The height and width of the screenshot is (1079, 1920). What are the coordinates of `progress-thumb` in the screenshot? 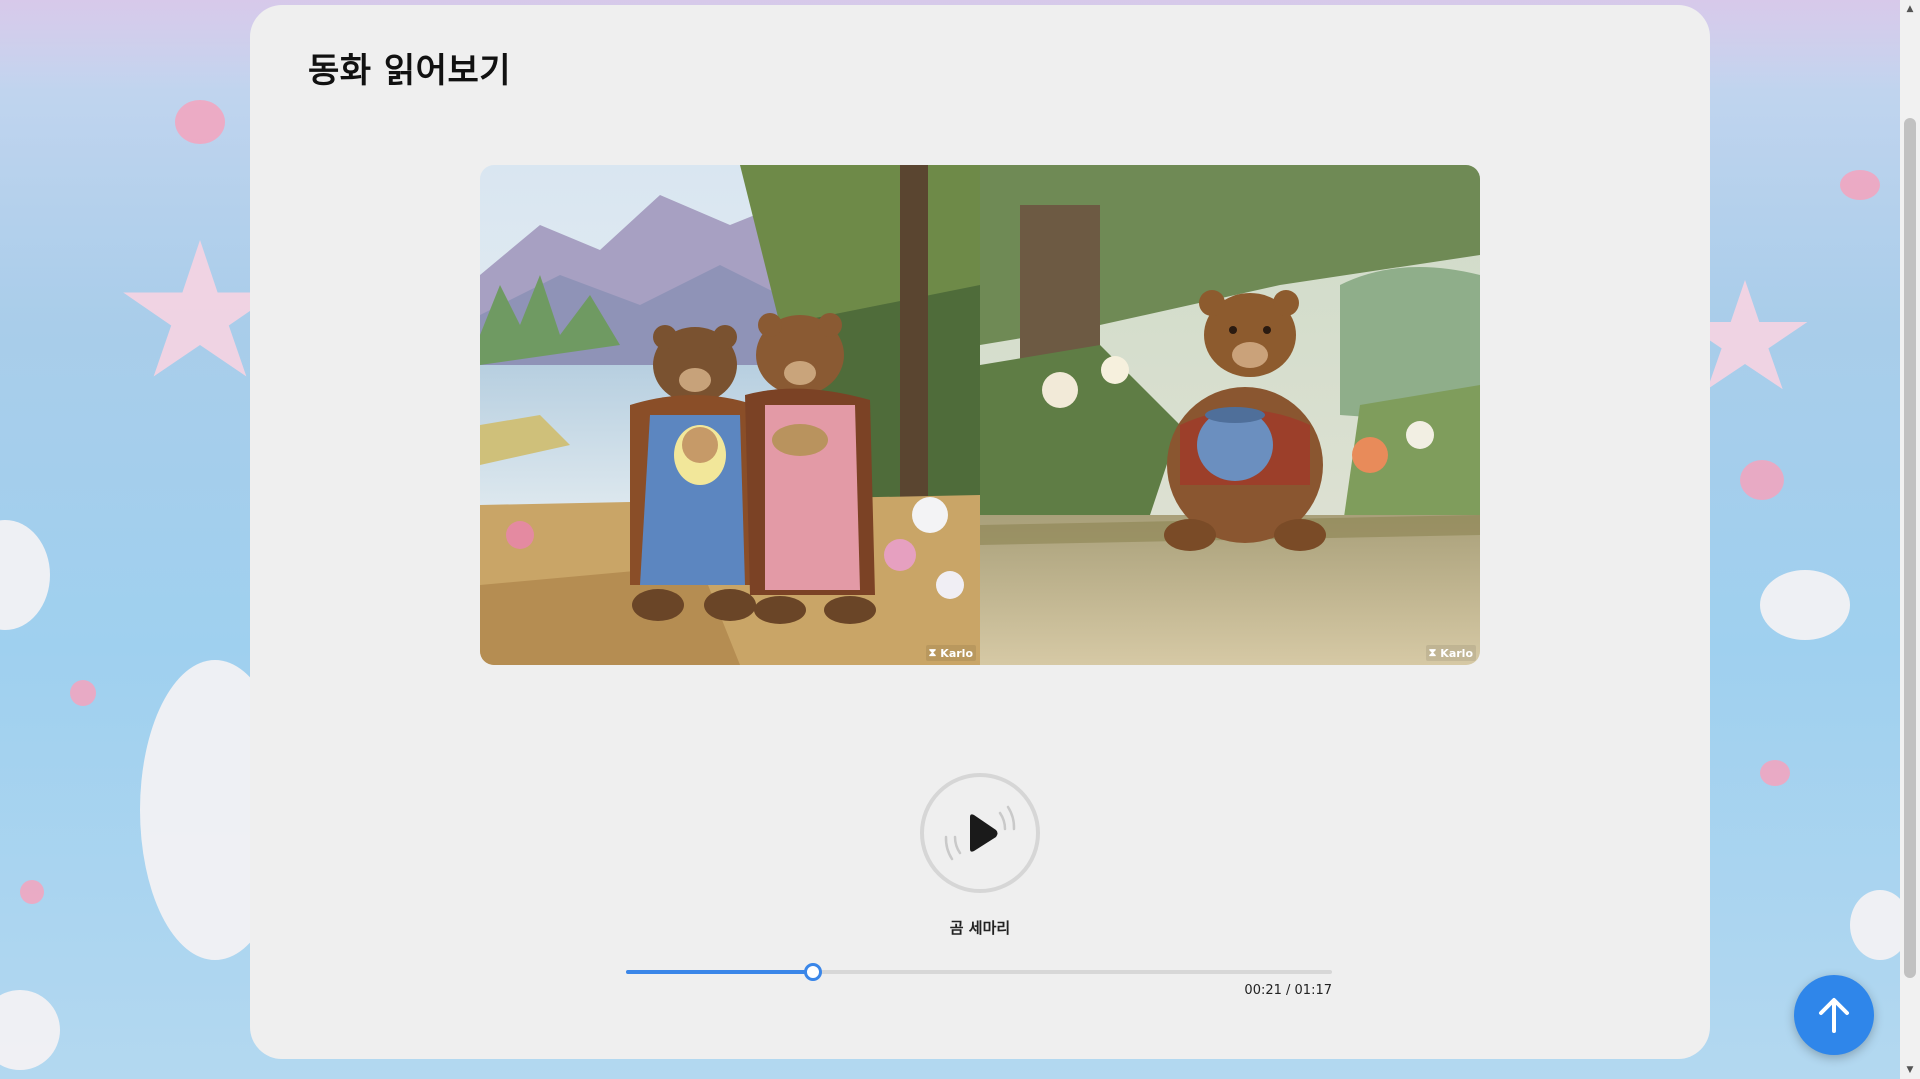 It's located at (813, 972).